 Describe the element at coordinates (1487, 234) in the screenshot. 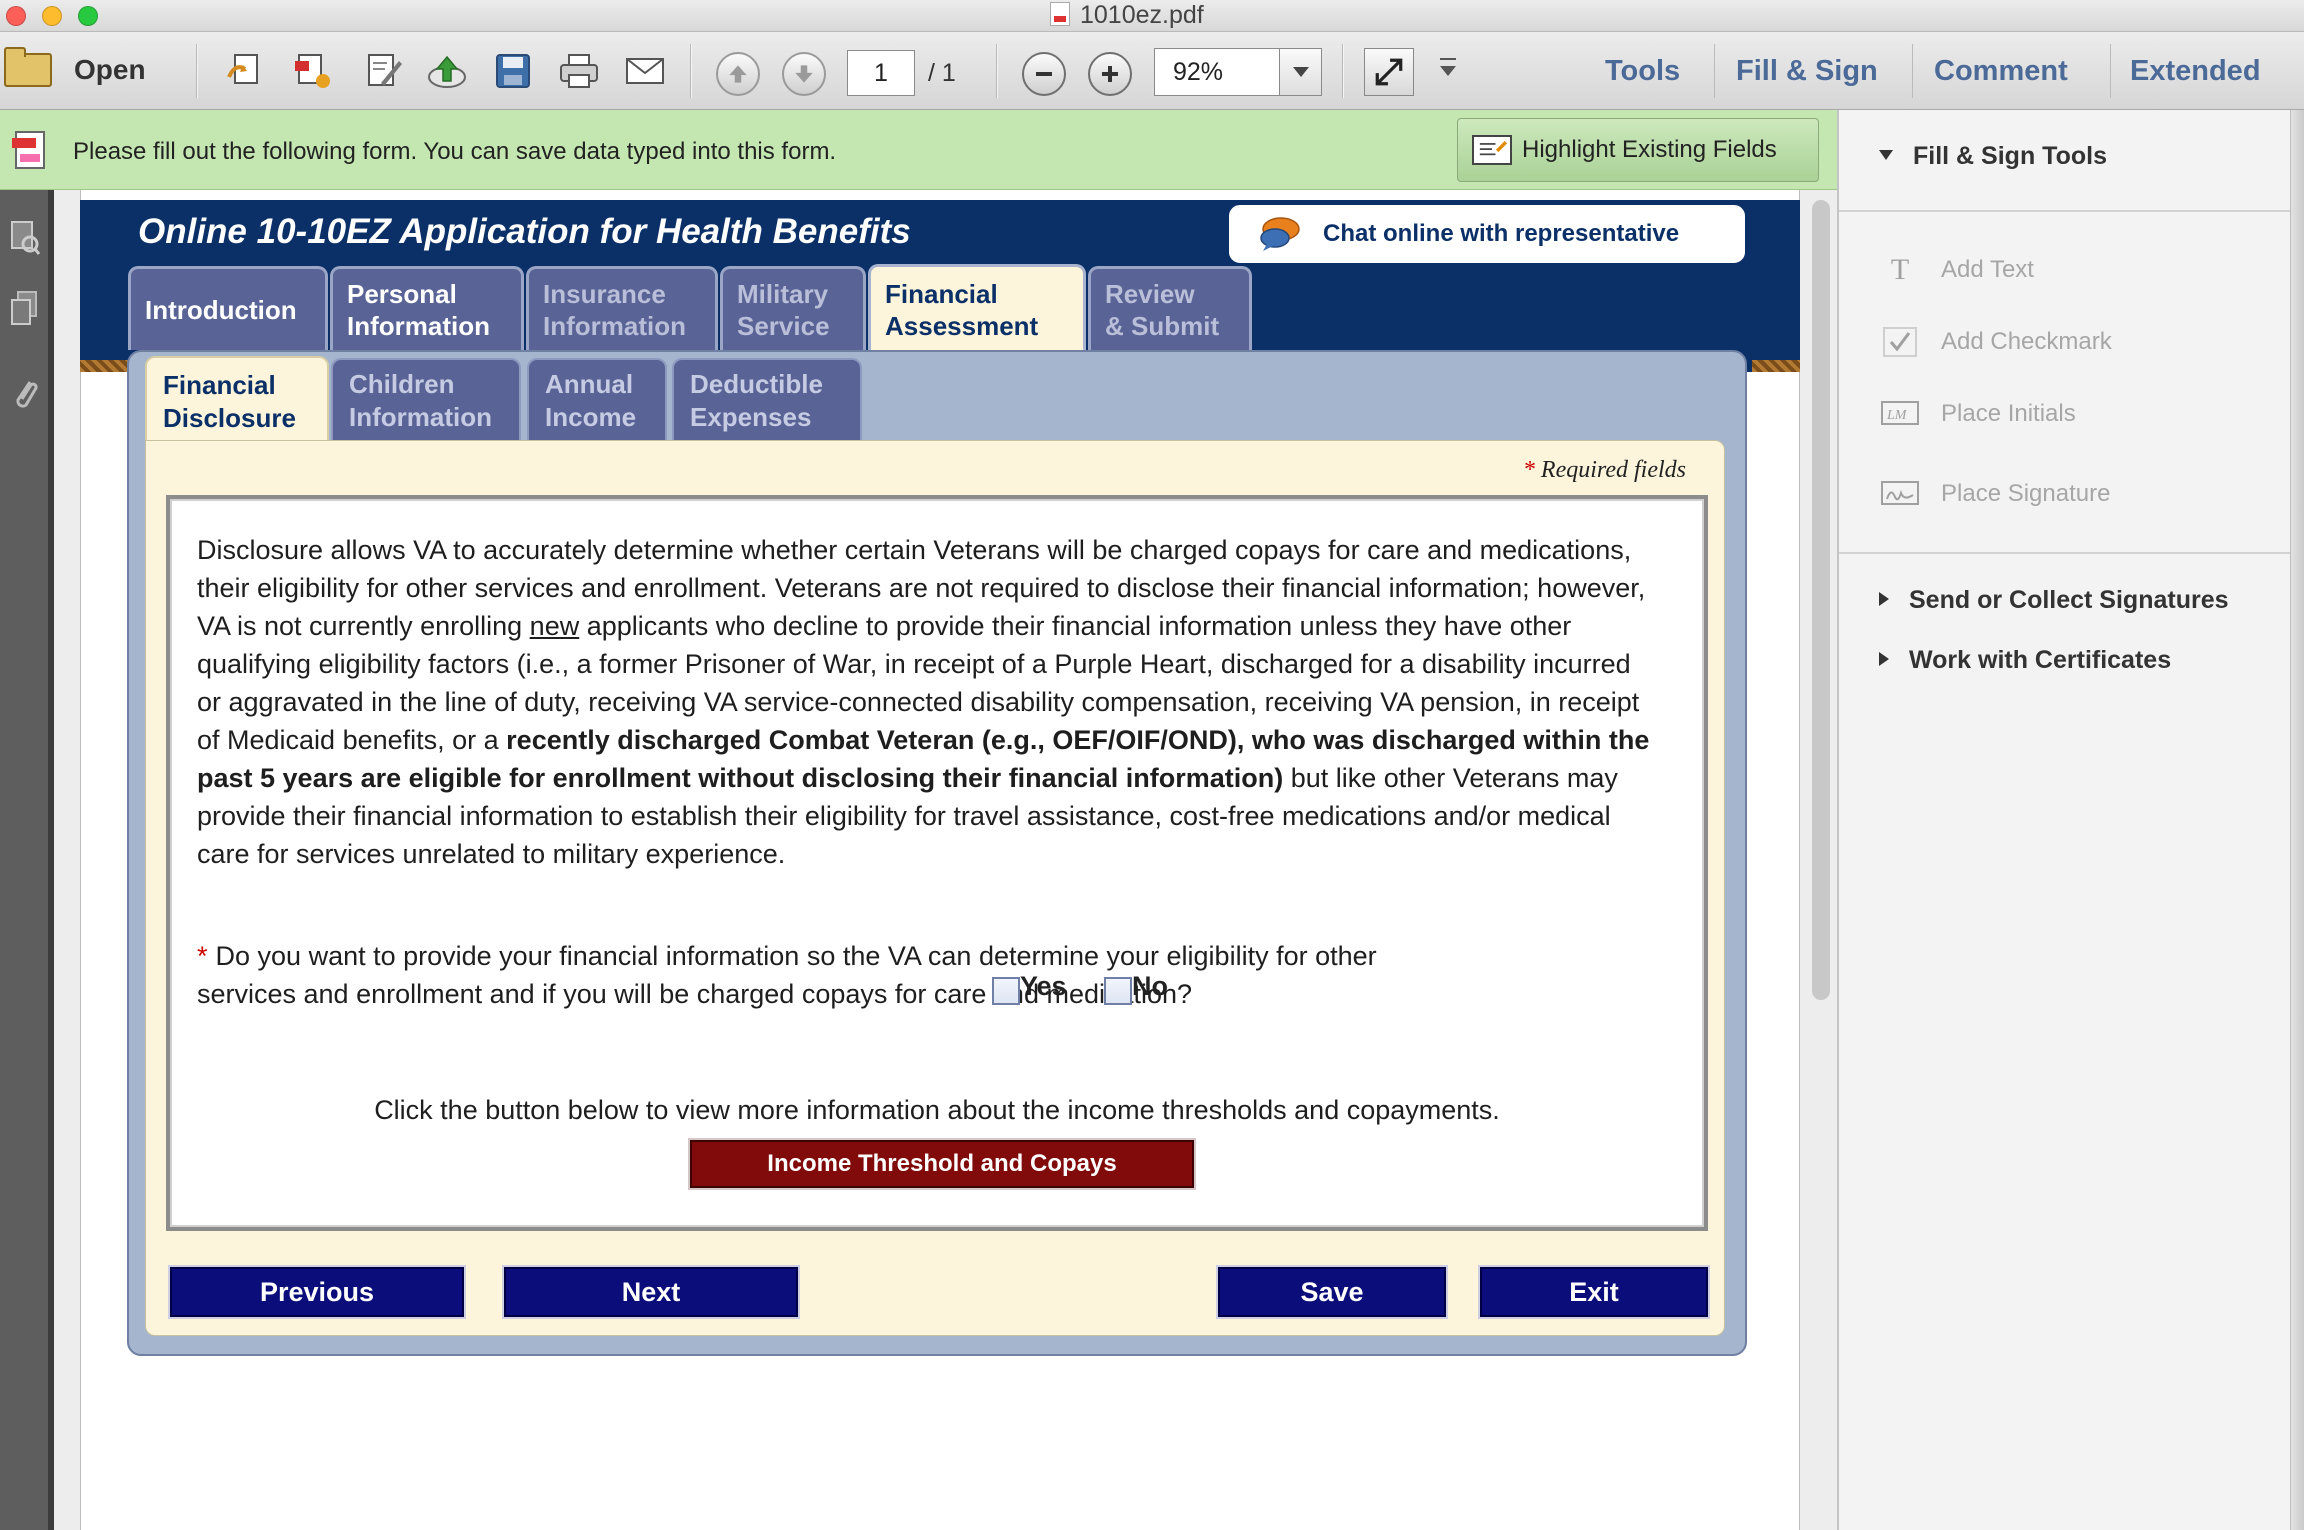

I see `chat-representative-button: Chat online with representative` at that location.